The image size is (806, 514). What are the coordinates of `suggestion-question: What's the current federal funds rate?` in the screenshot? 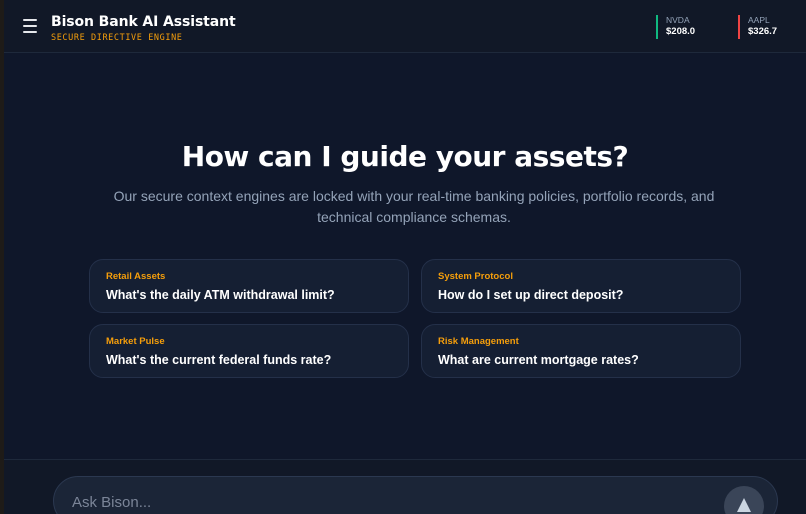 It's located at (219, 360).